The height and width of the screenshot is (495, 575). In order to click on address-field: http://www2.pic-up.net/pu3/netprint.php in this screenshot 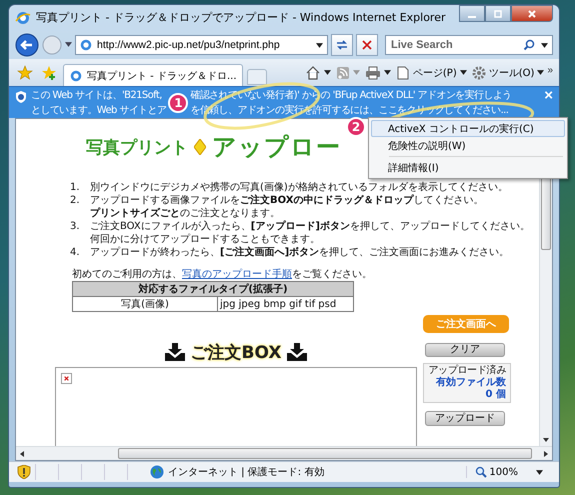, I will do `click(201, 44)`.